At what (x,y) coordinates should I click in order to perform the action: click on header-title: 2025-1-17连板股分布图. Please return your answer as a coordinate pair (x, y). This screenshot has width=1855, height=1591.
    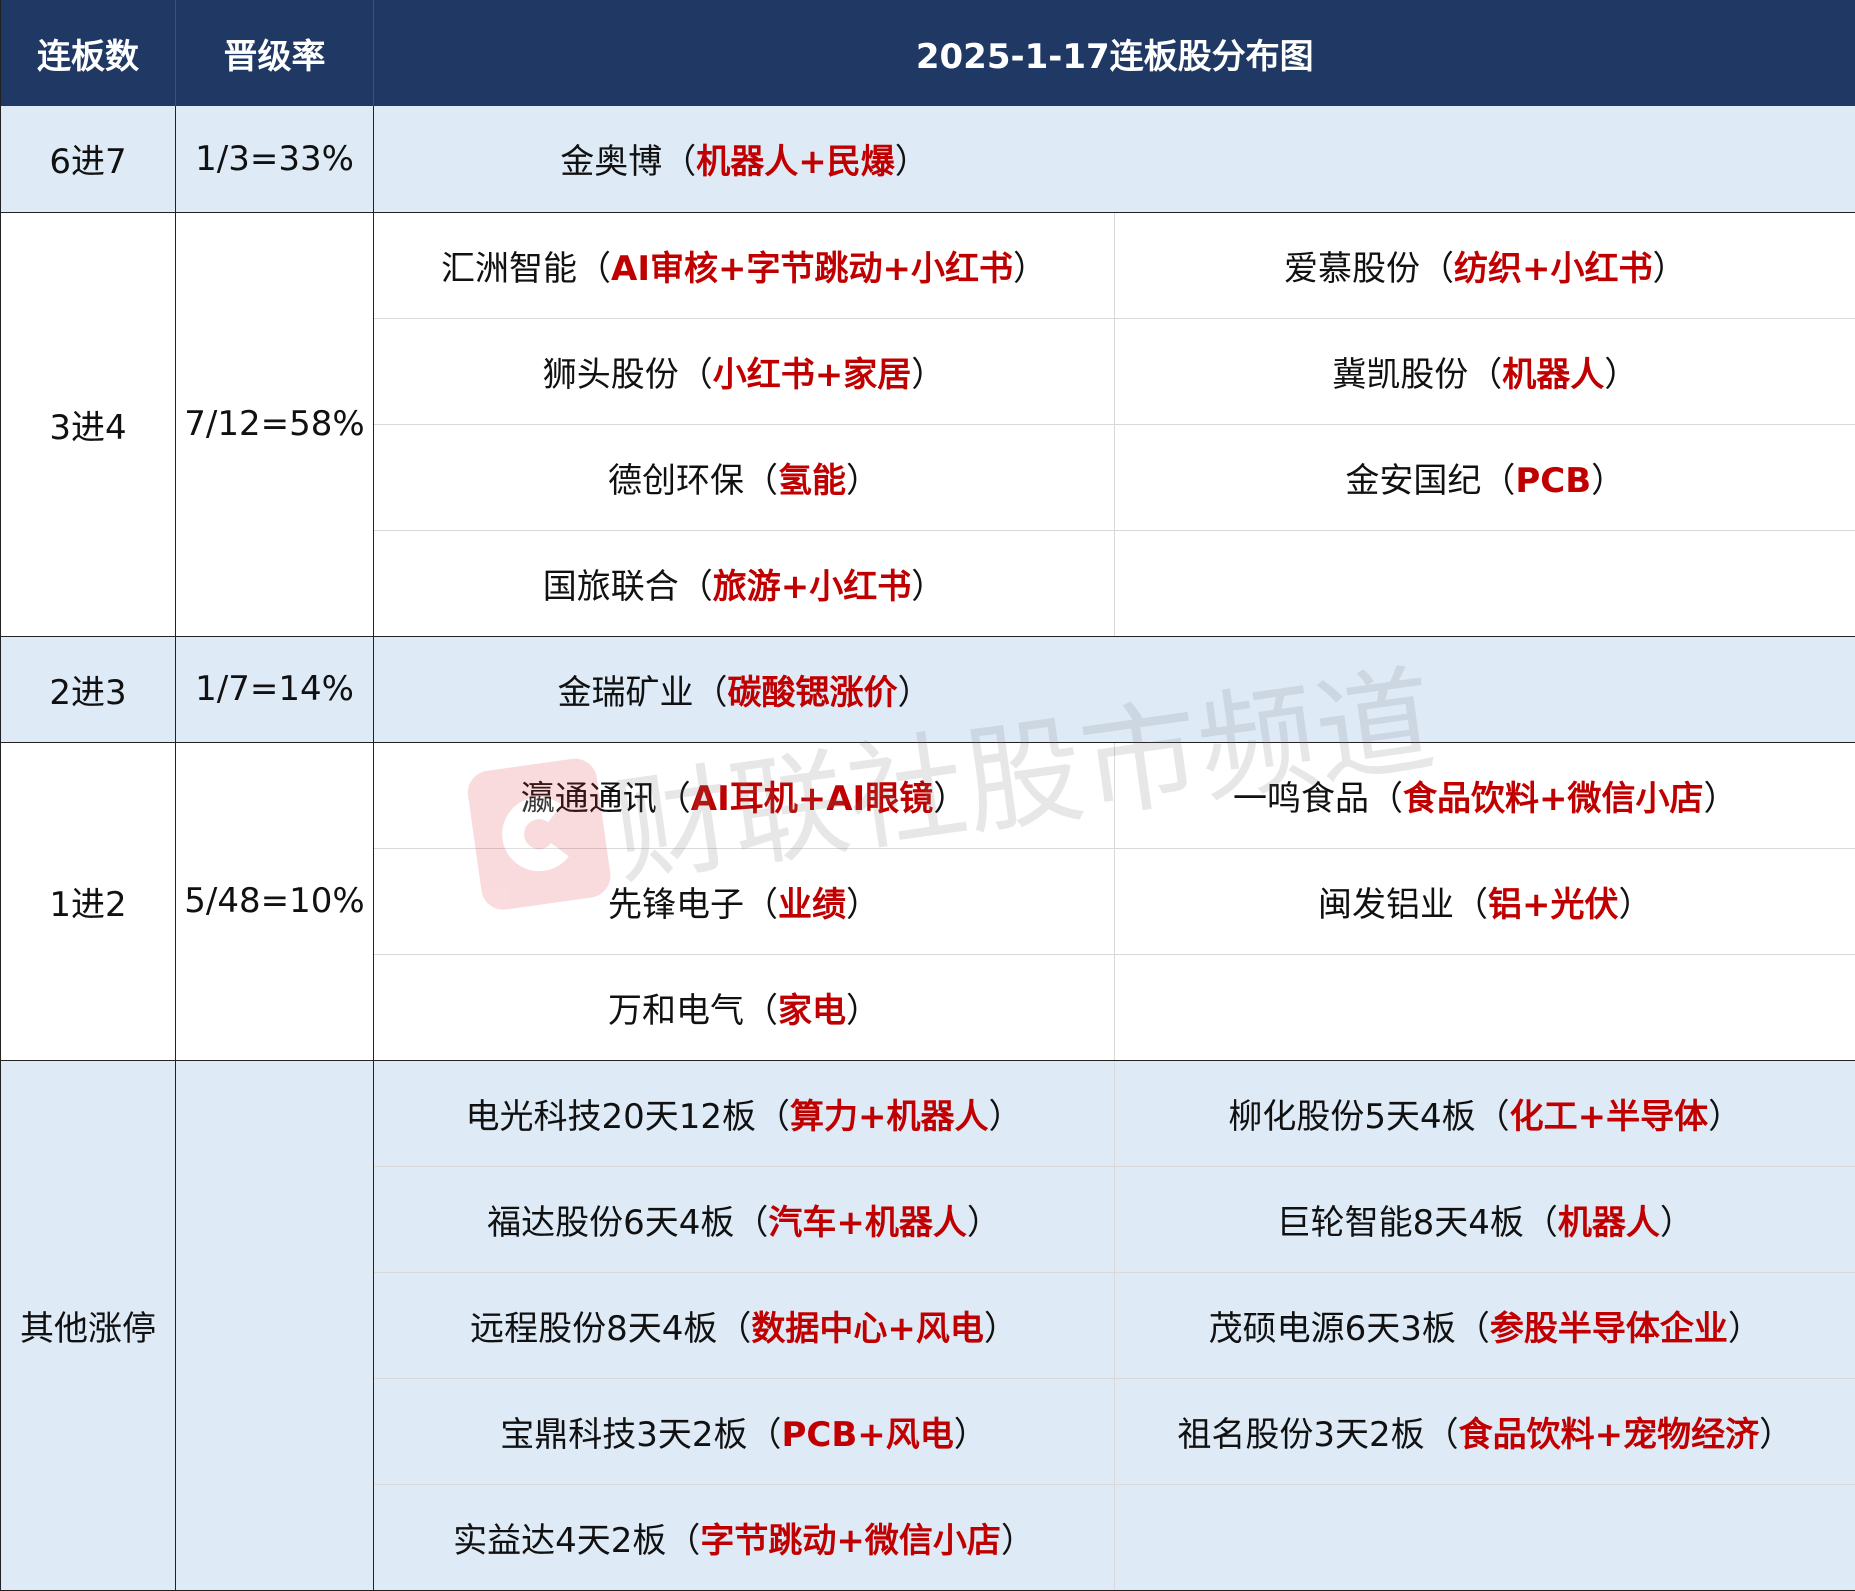
    Looking at the image, I should click on (1114, 53).